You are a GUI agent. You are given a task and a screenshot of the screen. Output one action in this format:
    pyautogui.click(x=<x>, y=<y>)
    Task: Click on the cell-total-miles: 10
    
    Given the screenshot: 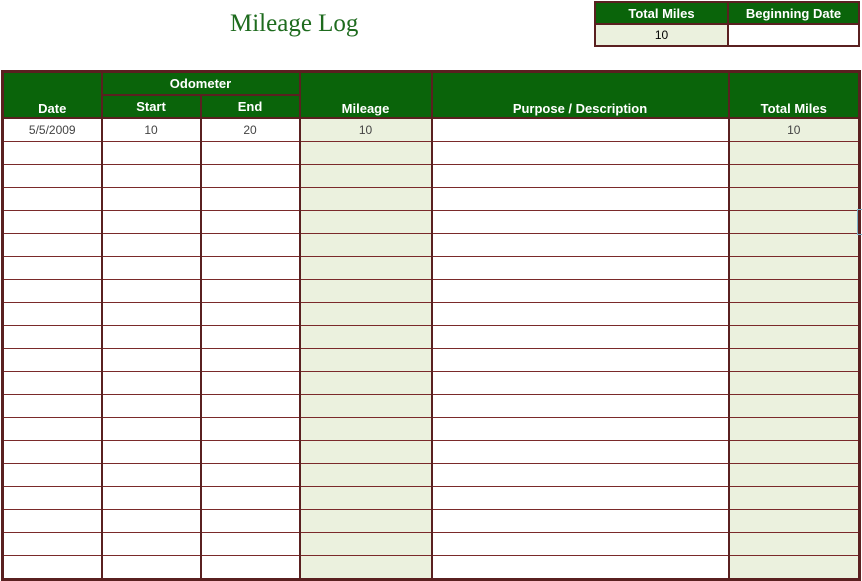 What is the action you would take?
    pyautogui.click(x=794, y=129)
    